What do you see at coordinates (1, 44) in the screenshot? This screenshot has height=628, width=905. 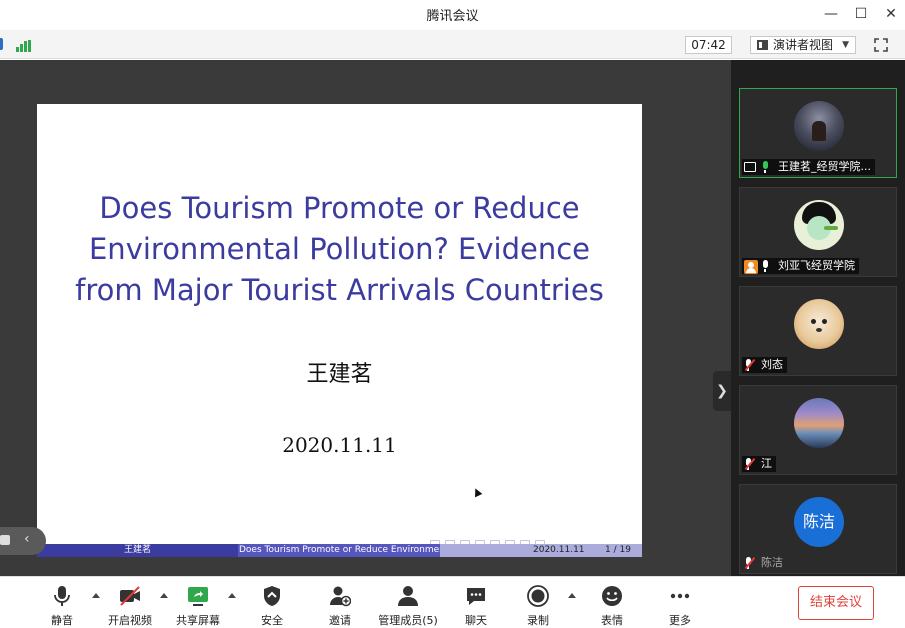 I see `sidebar-handle` at bounding box center [1, 44].